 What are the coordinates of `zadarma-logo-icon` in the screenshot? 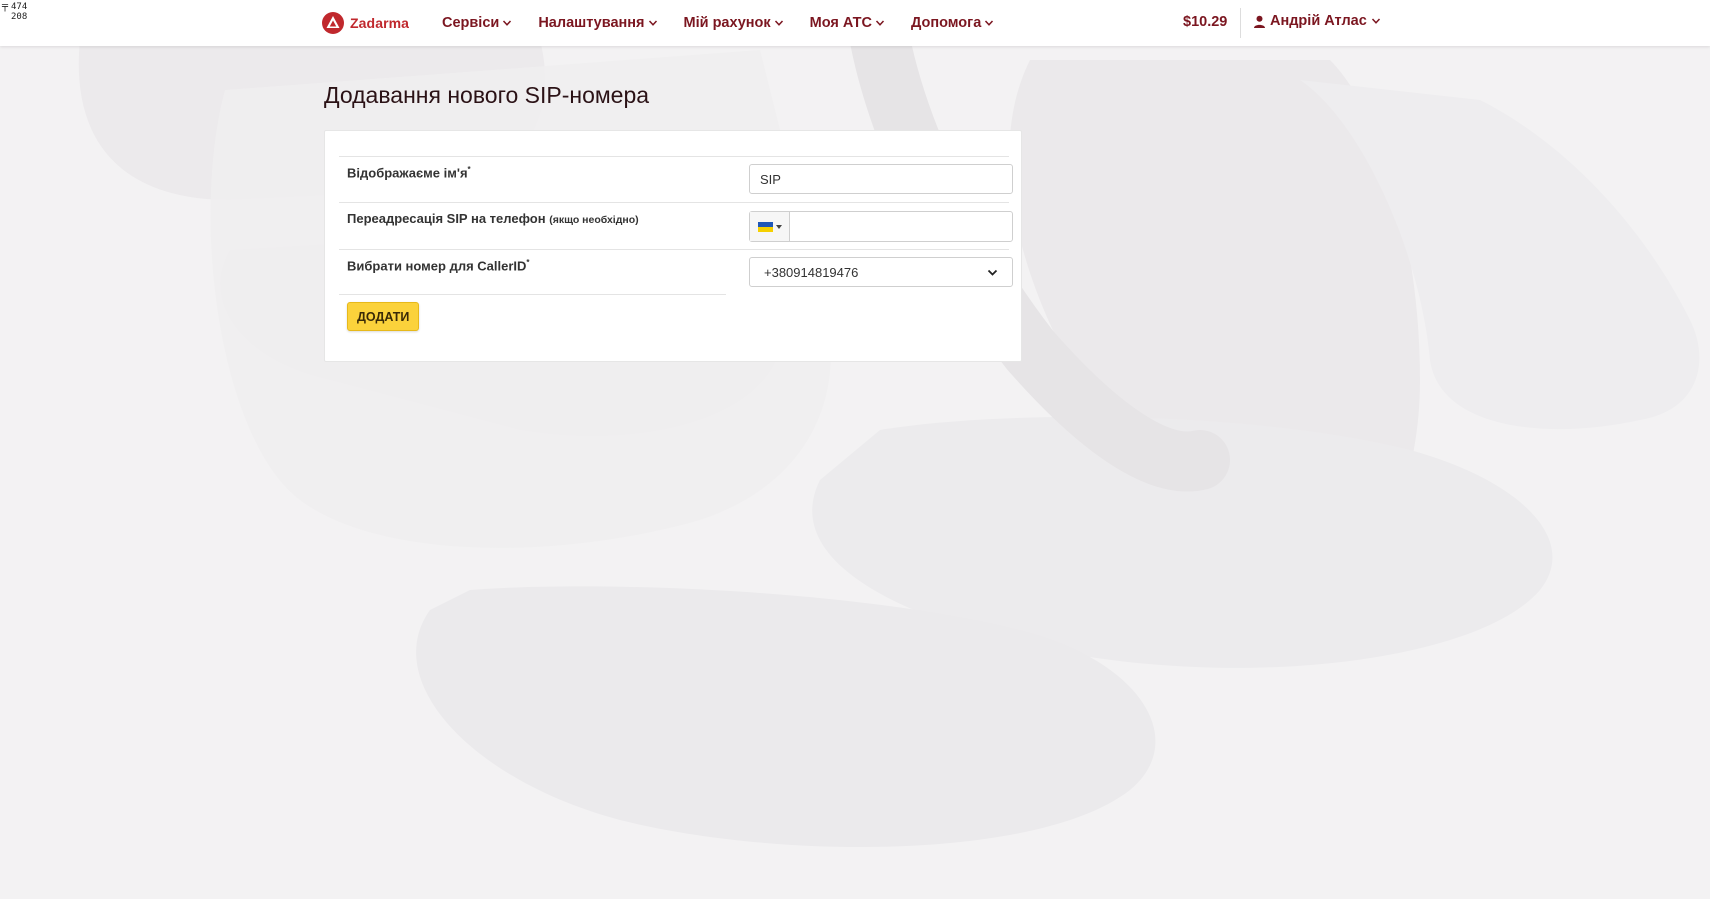 It's located at (333, 23).